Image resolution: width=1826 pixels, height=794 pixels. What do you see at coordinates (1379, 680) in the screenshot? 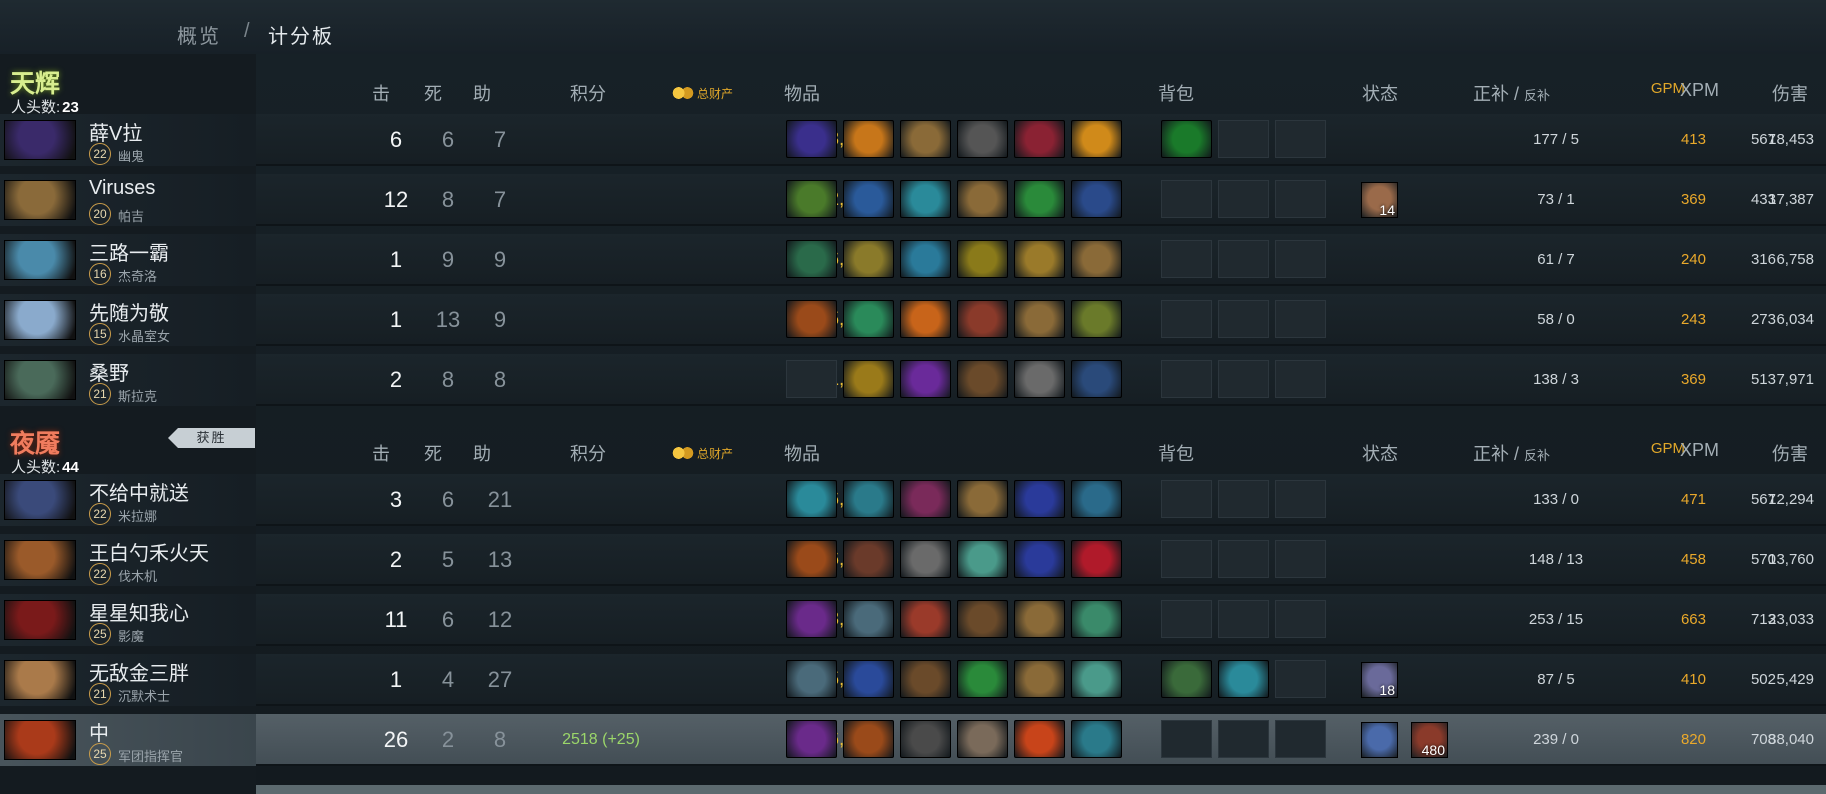
I see `status-buff-icon: 18` at bounding box center [1379, 680].